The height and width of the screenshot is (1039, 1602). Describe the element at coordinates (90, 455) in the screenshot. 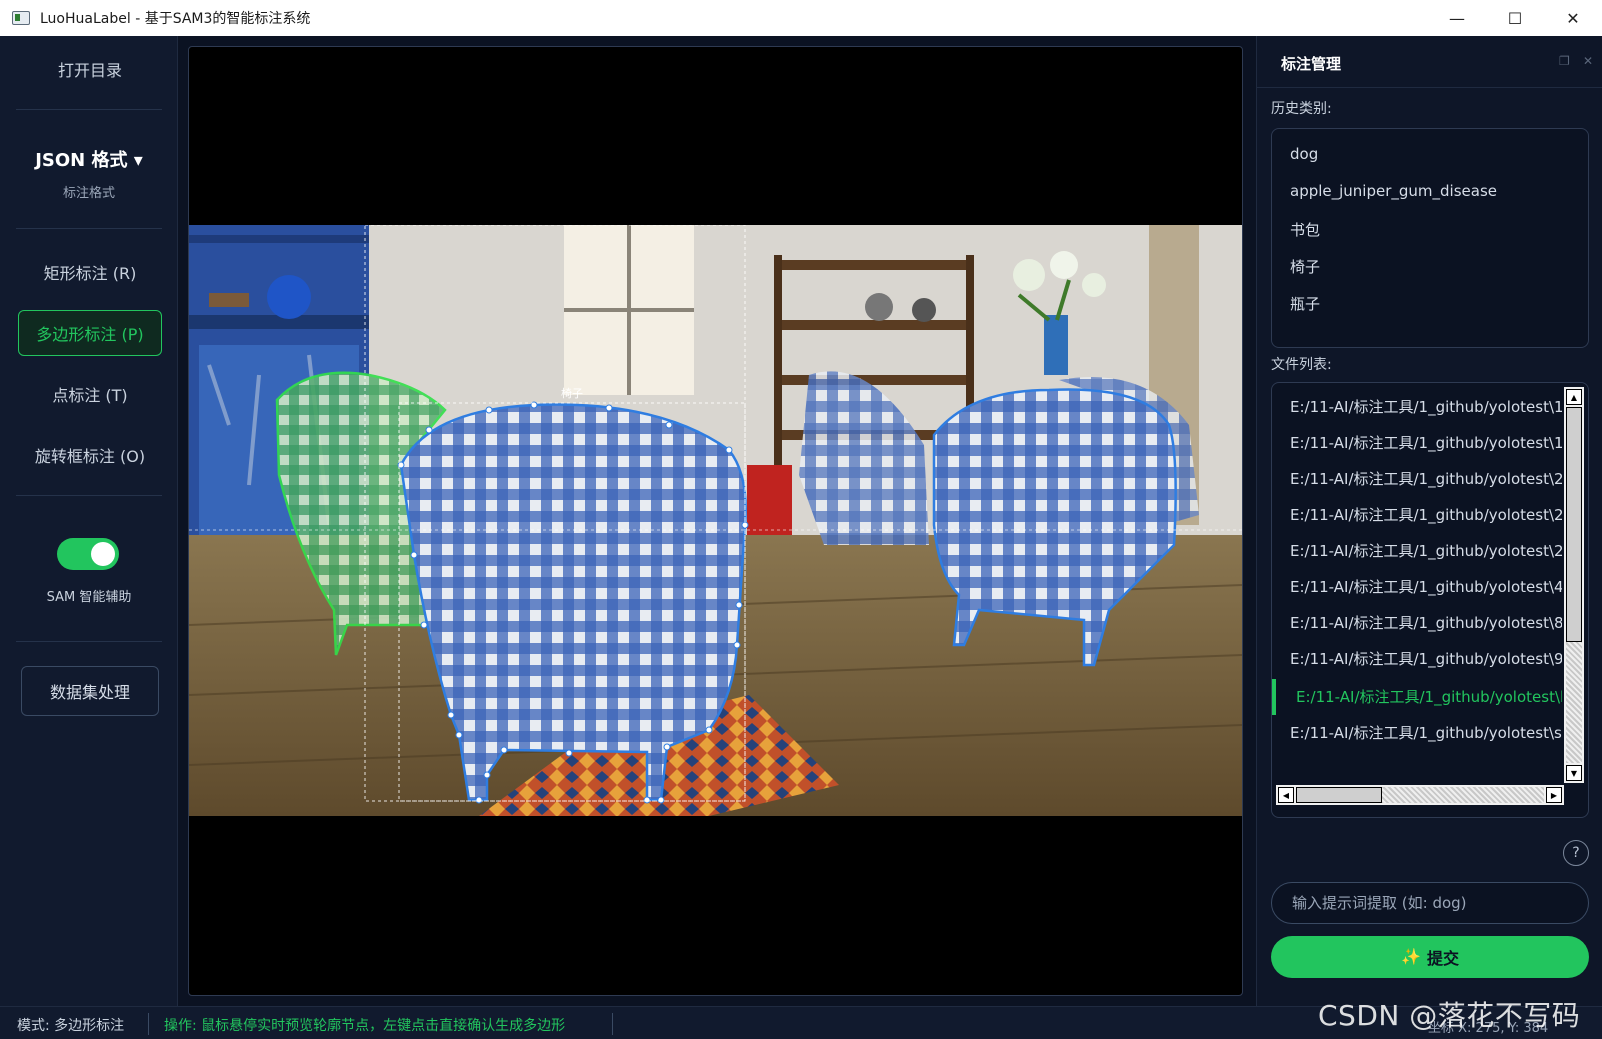

I see `rotated-box-tool-button: 旋转框标注 (O)` at that location.